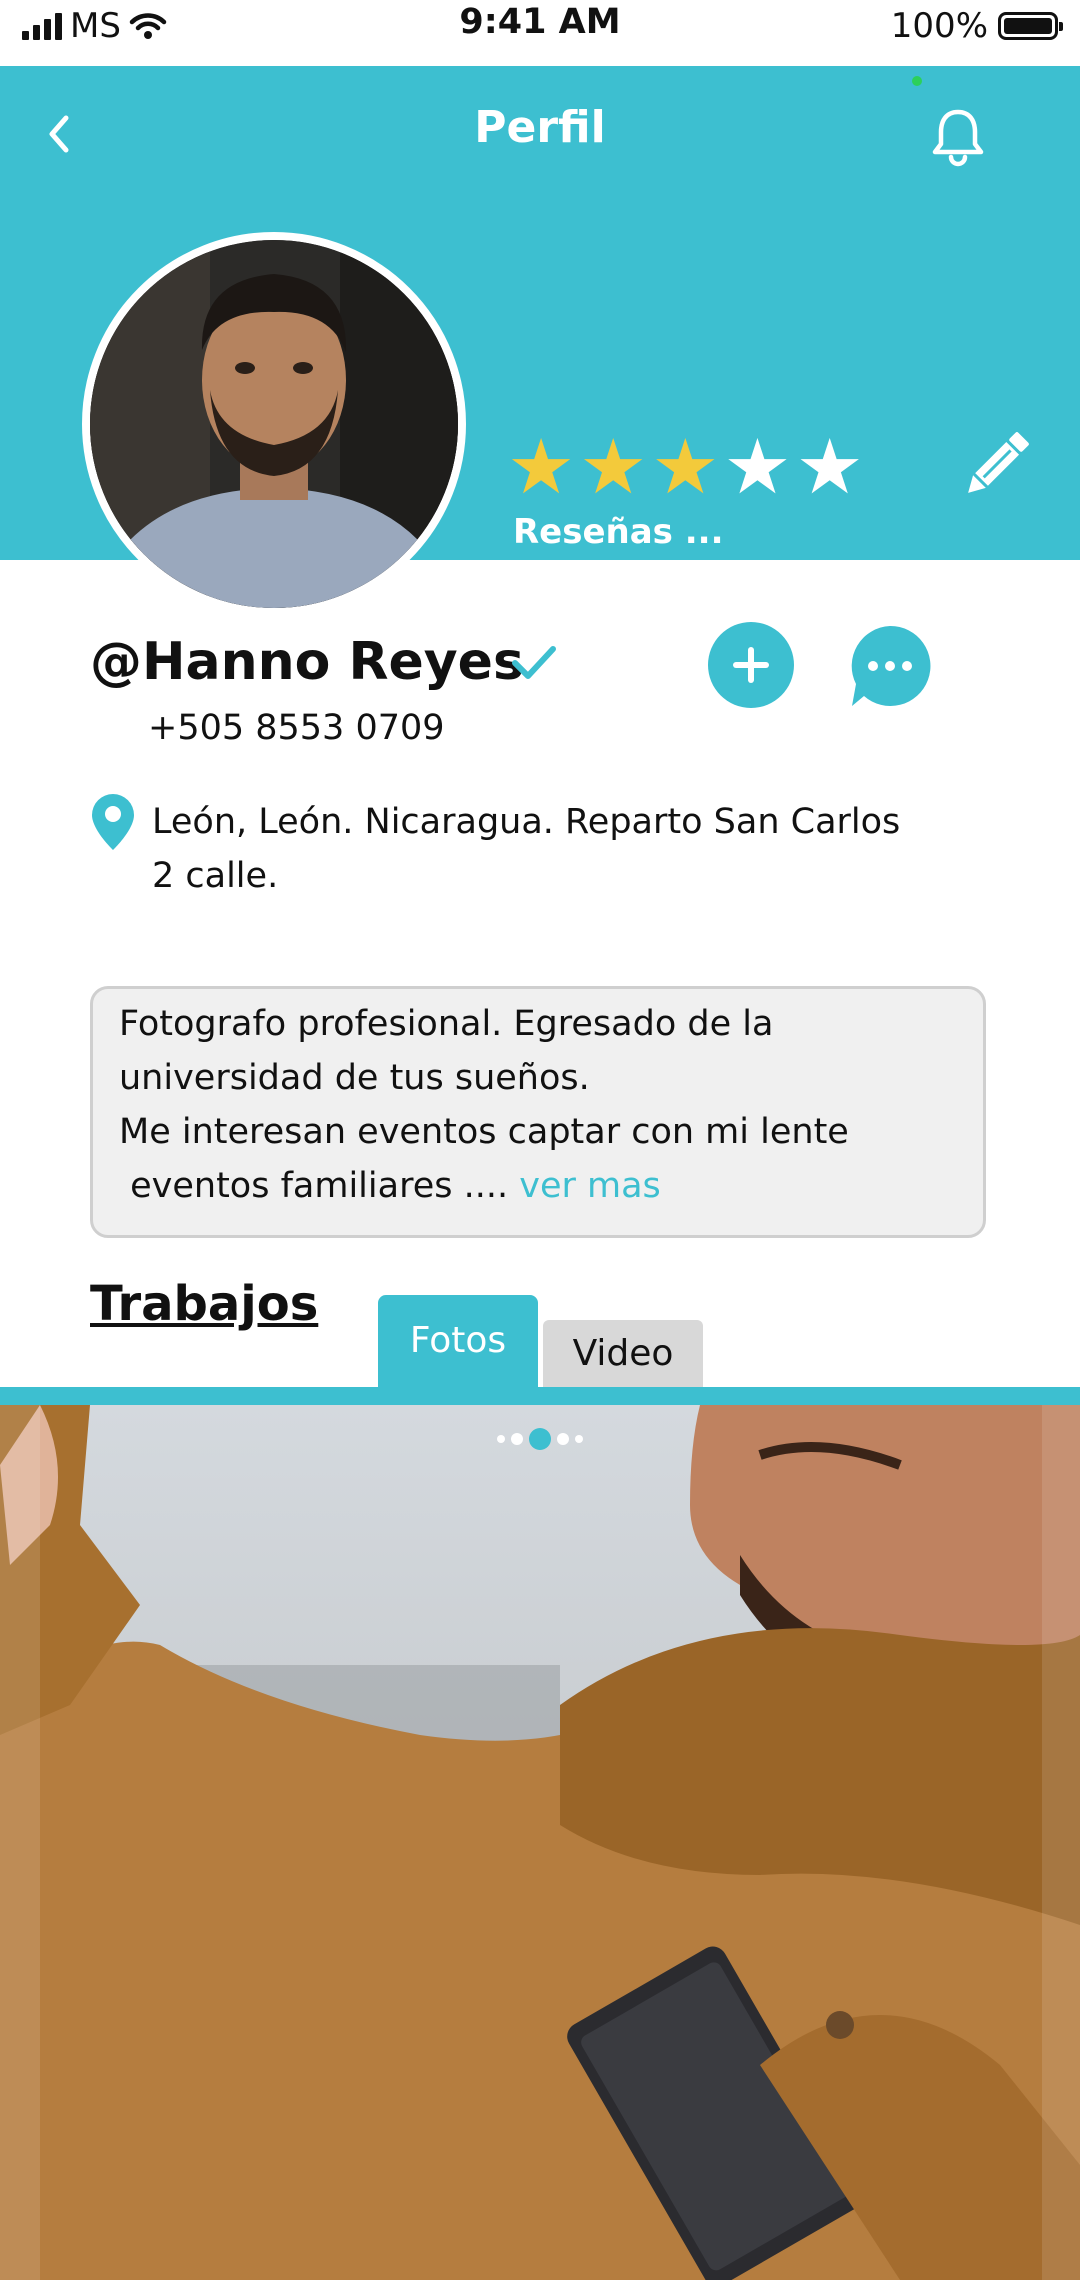  I want to click on bio-line-last: eventos familiares .... ver mas, so click(538, 1186).